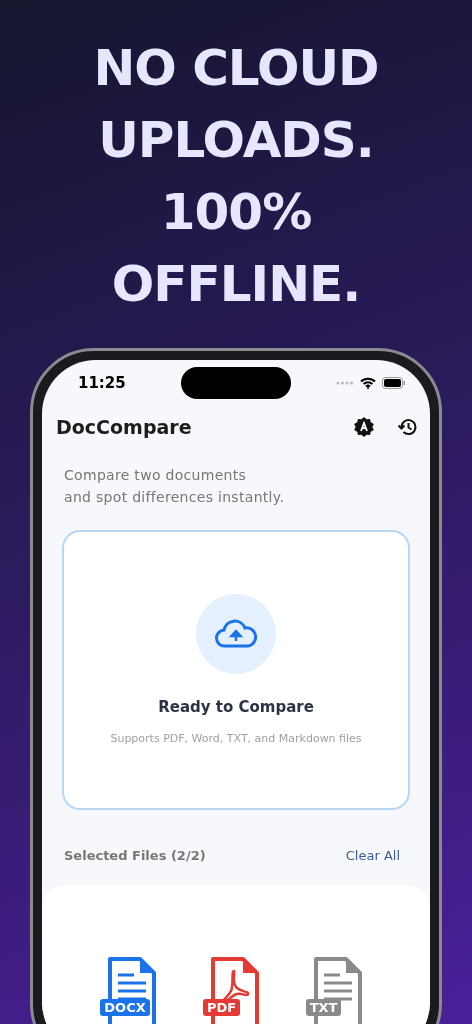  I want to click on battery-icon, so click(394, 383).